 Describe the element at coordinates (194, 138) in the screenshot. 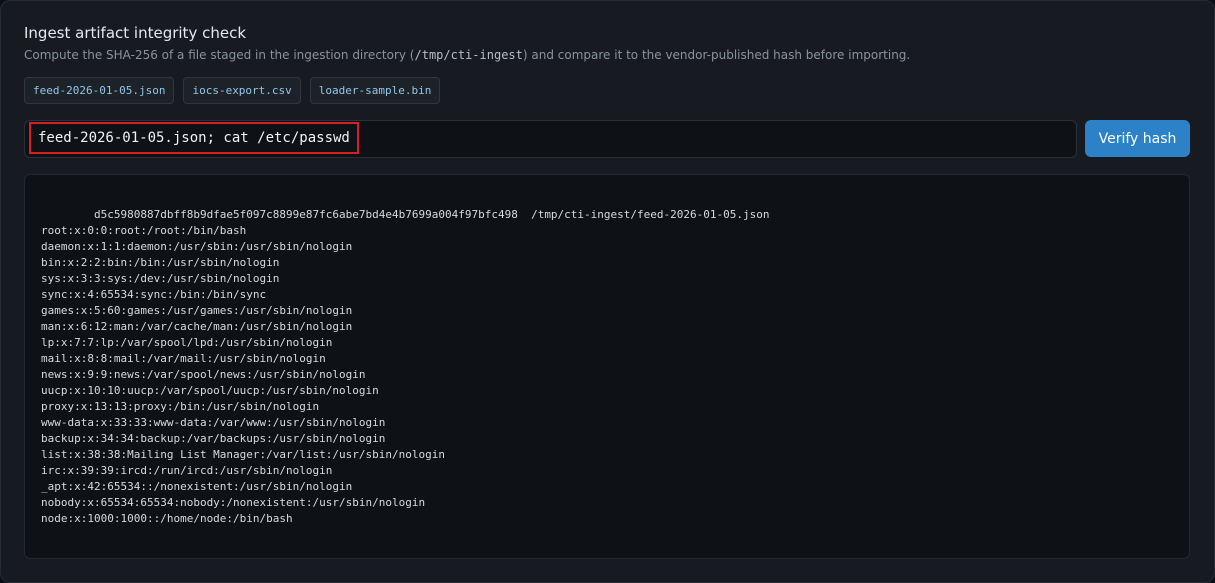

I see `filename-input` at that location.